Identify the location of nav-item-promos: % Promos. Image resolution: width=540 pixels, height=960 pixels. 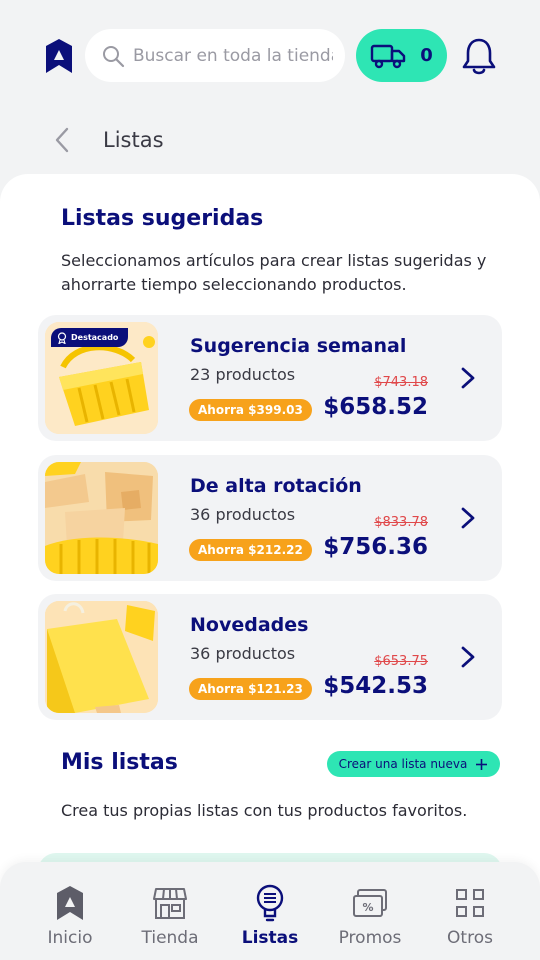
(370, 911).